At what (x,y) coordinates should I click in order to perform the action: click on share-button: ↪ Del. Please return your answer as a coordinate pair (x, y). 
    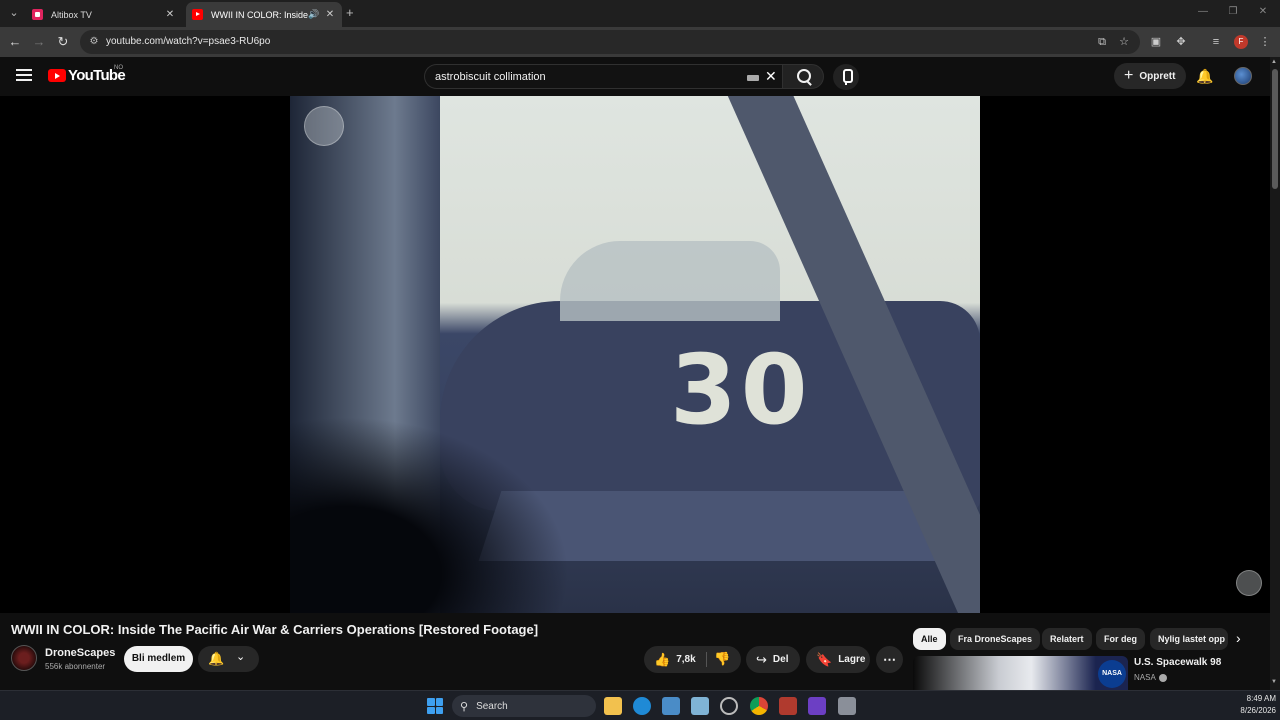
    Looking at the image, I should click on (773, 659).